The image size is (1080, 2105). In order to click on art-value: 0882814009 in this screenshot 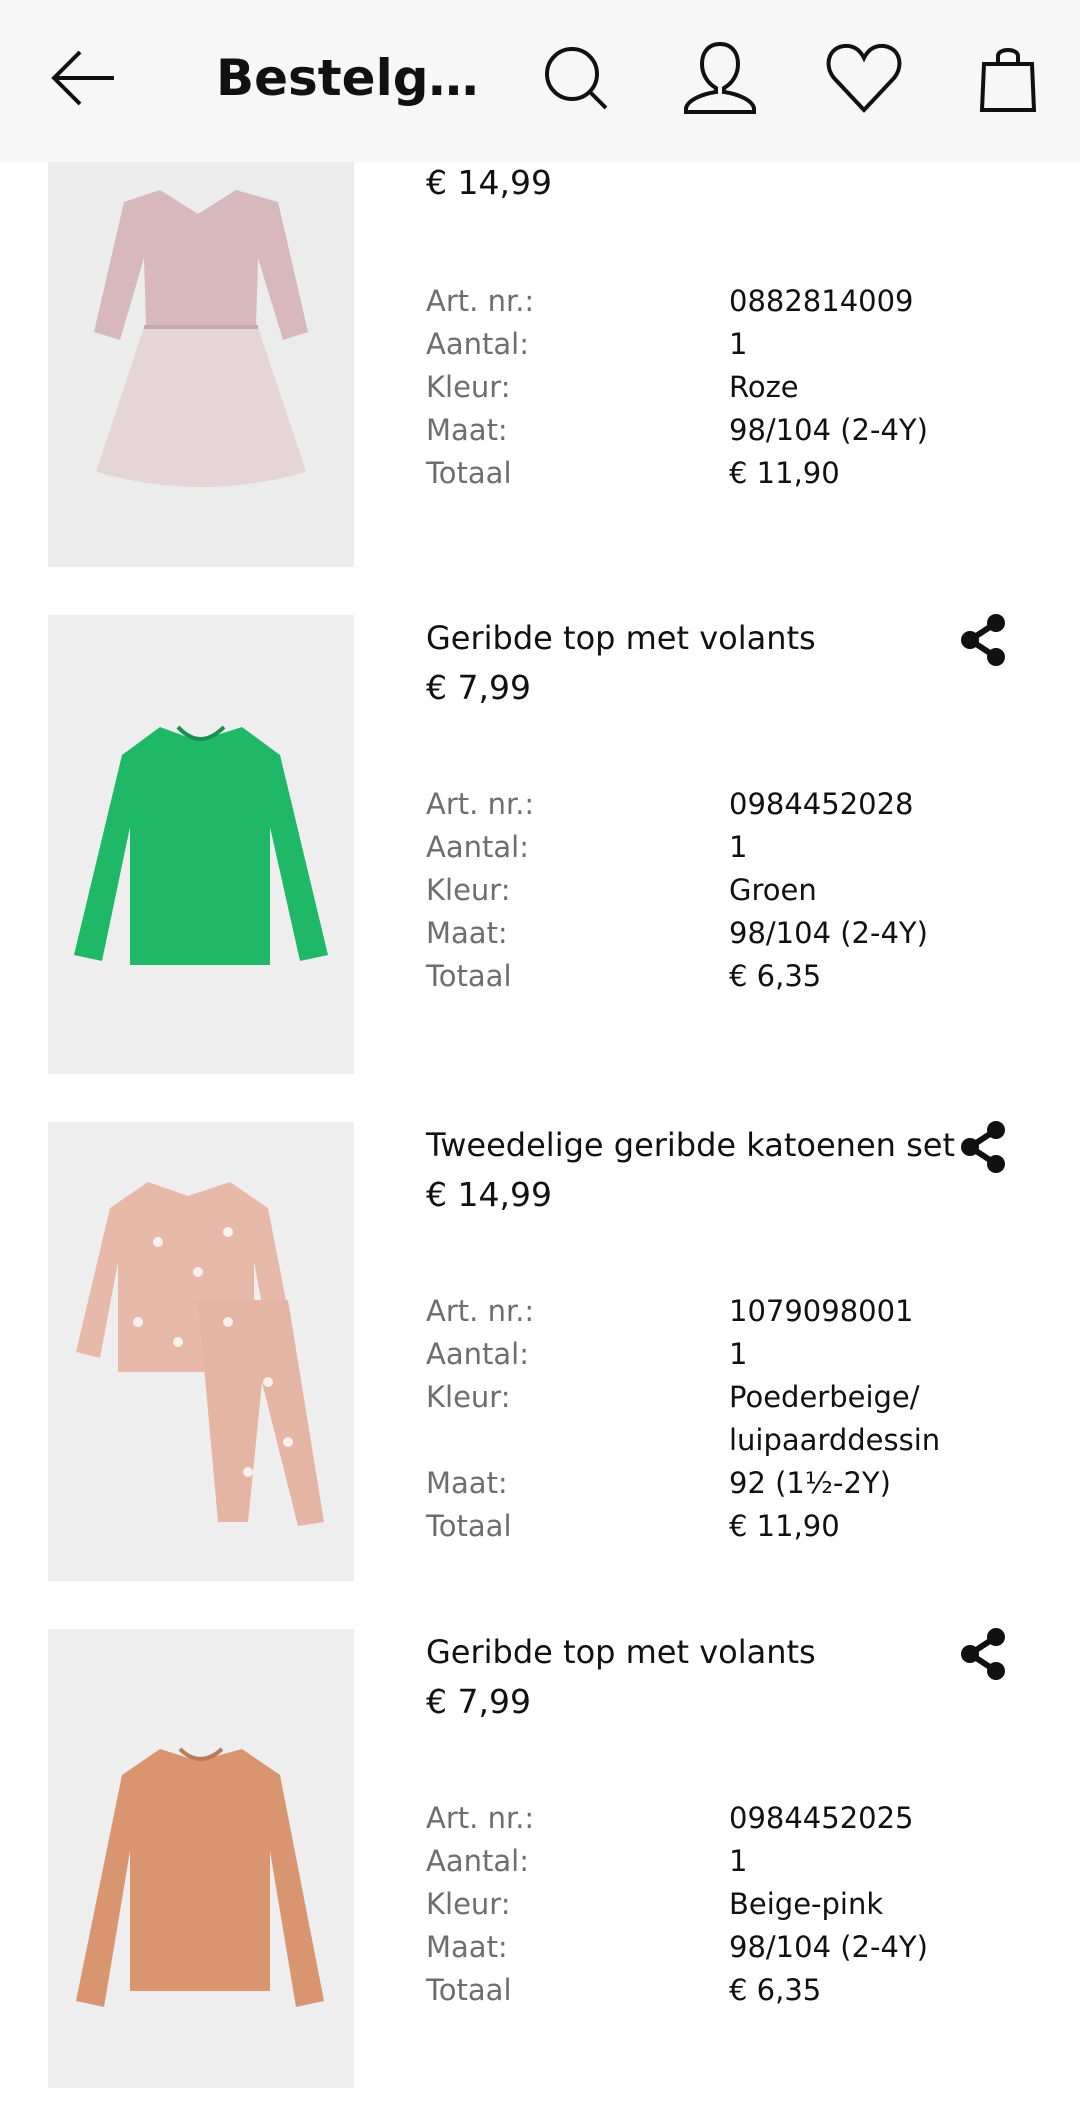, I will do `click(821, 301)`.